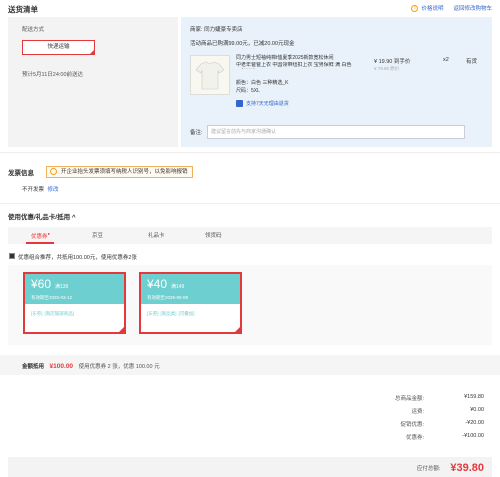 Image resolution: width=500 pixels, height=477 pixels. I want to click on return-icon, so click(239, 103).